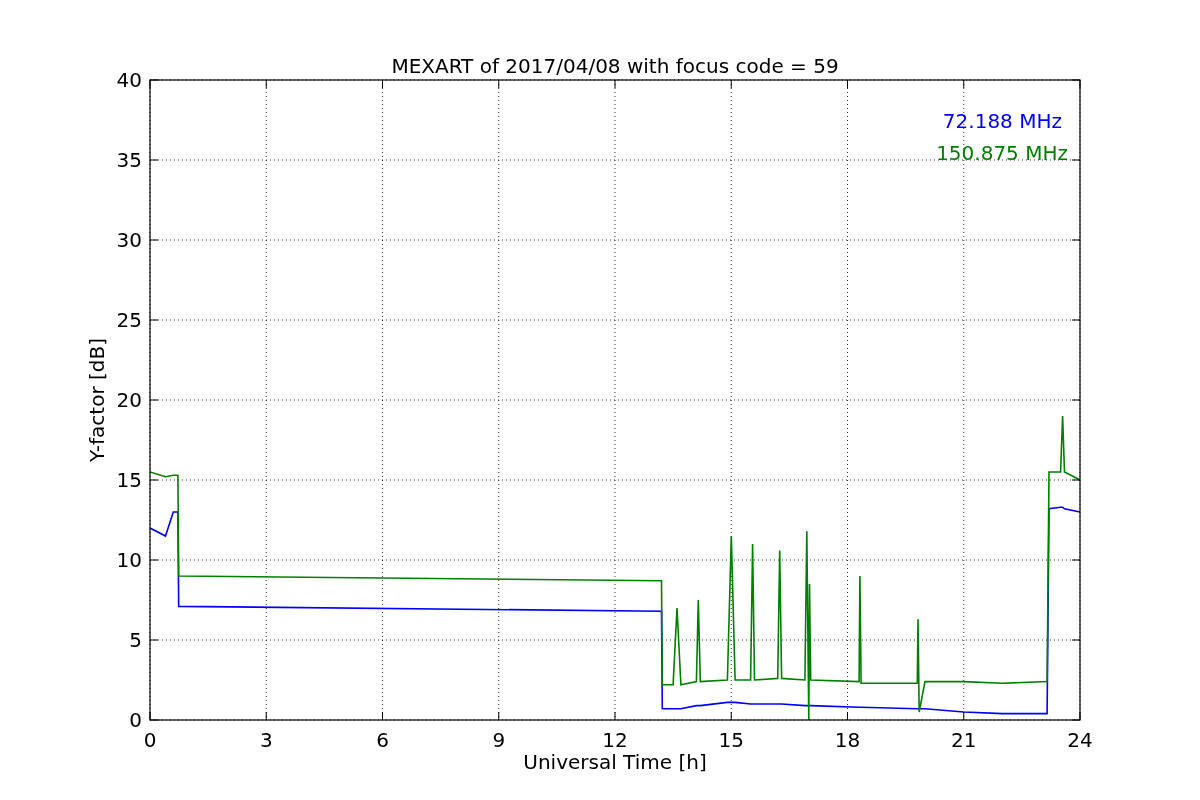 The height and width of the screenshot is (800, 1200). What do you see at coordinates (615, 740) in the screenshot?
I see `tick-label: 12` at bounding box center [615, 740].